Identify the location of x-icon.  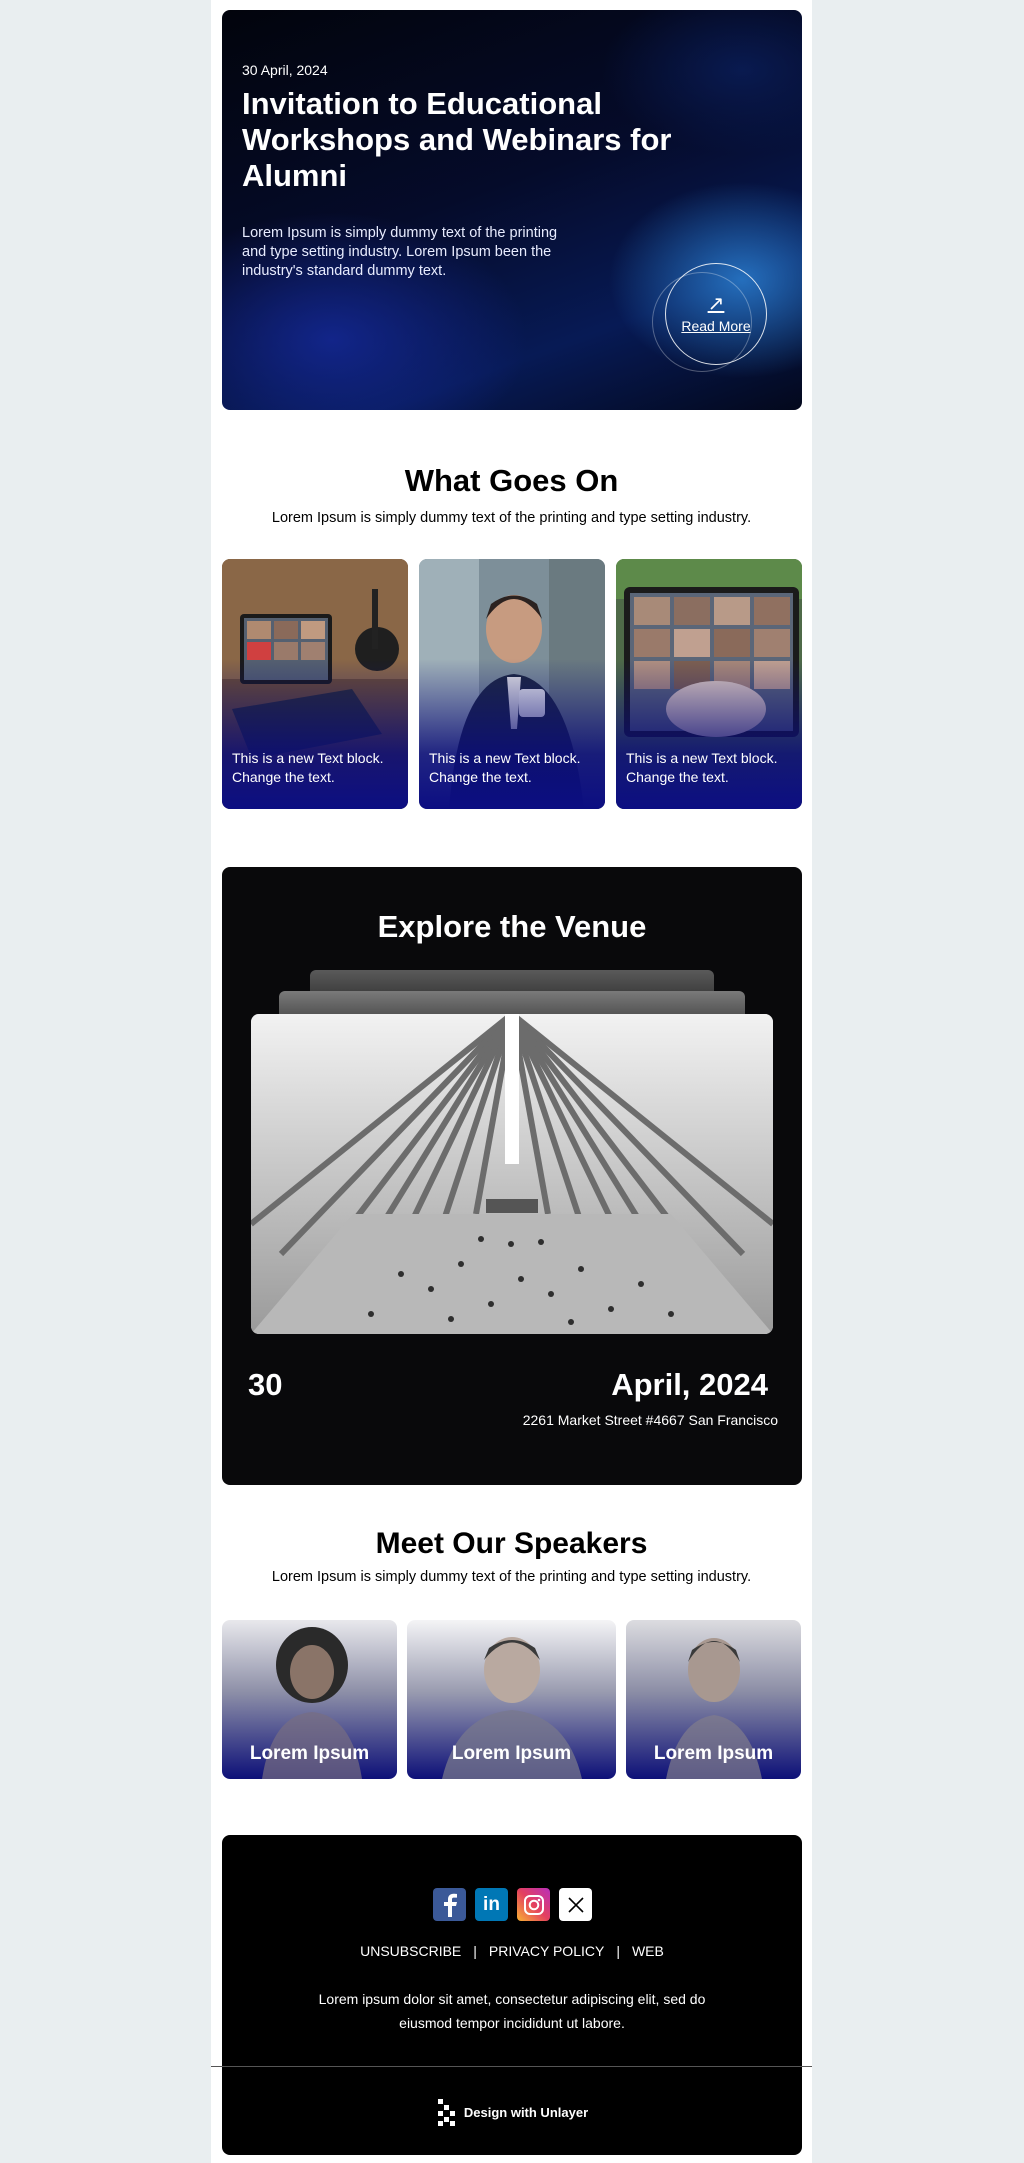
(575, 1904).